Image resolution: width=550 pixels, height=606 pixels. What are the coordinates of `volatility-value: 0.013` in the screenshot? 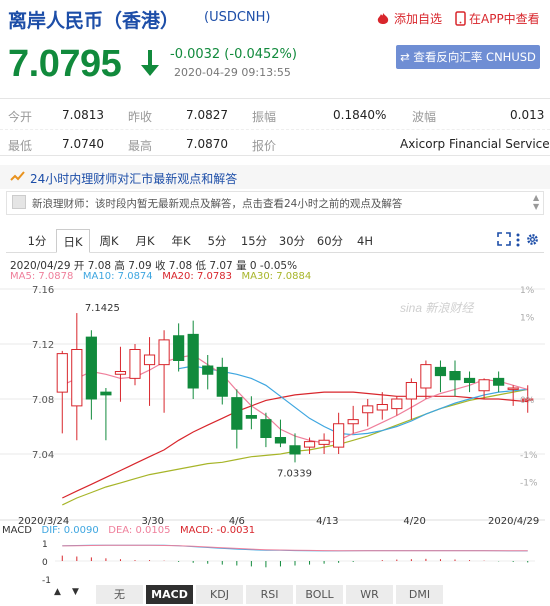 It's located at (527, 115).